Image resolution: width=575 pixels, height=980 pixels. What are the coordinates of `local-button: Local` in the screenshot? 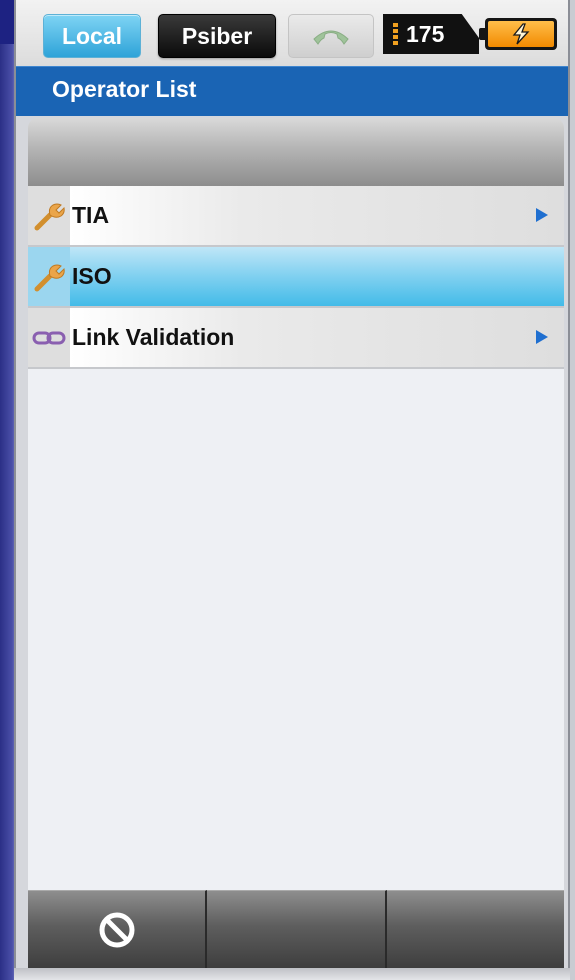 It's located at (92, 36).